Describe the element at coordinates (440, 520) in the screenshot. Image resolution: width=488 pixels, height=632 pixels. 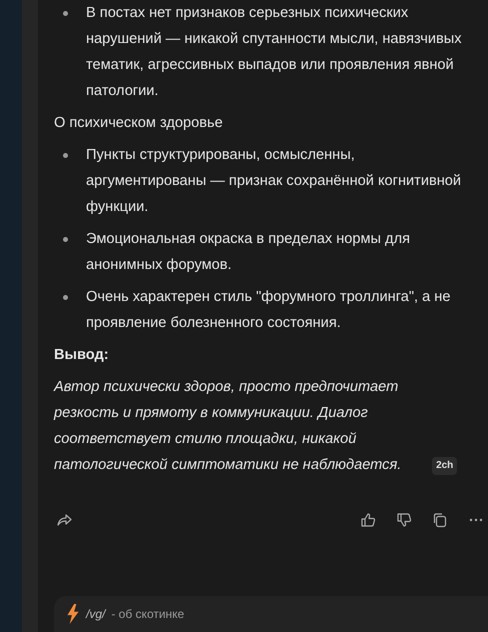
I see `copy-icon` at that location.